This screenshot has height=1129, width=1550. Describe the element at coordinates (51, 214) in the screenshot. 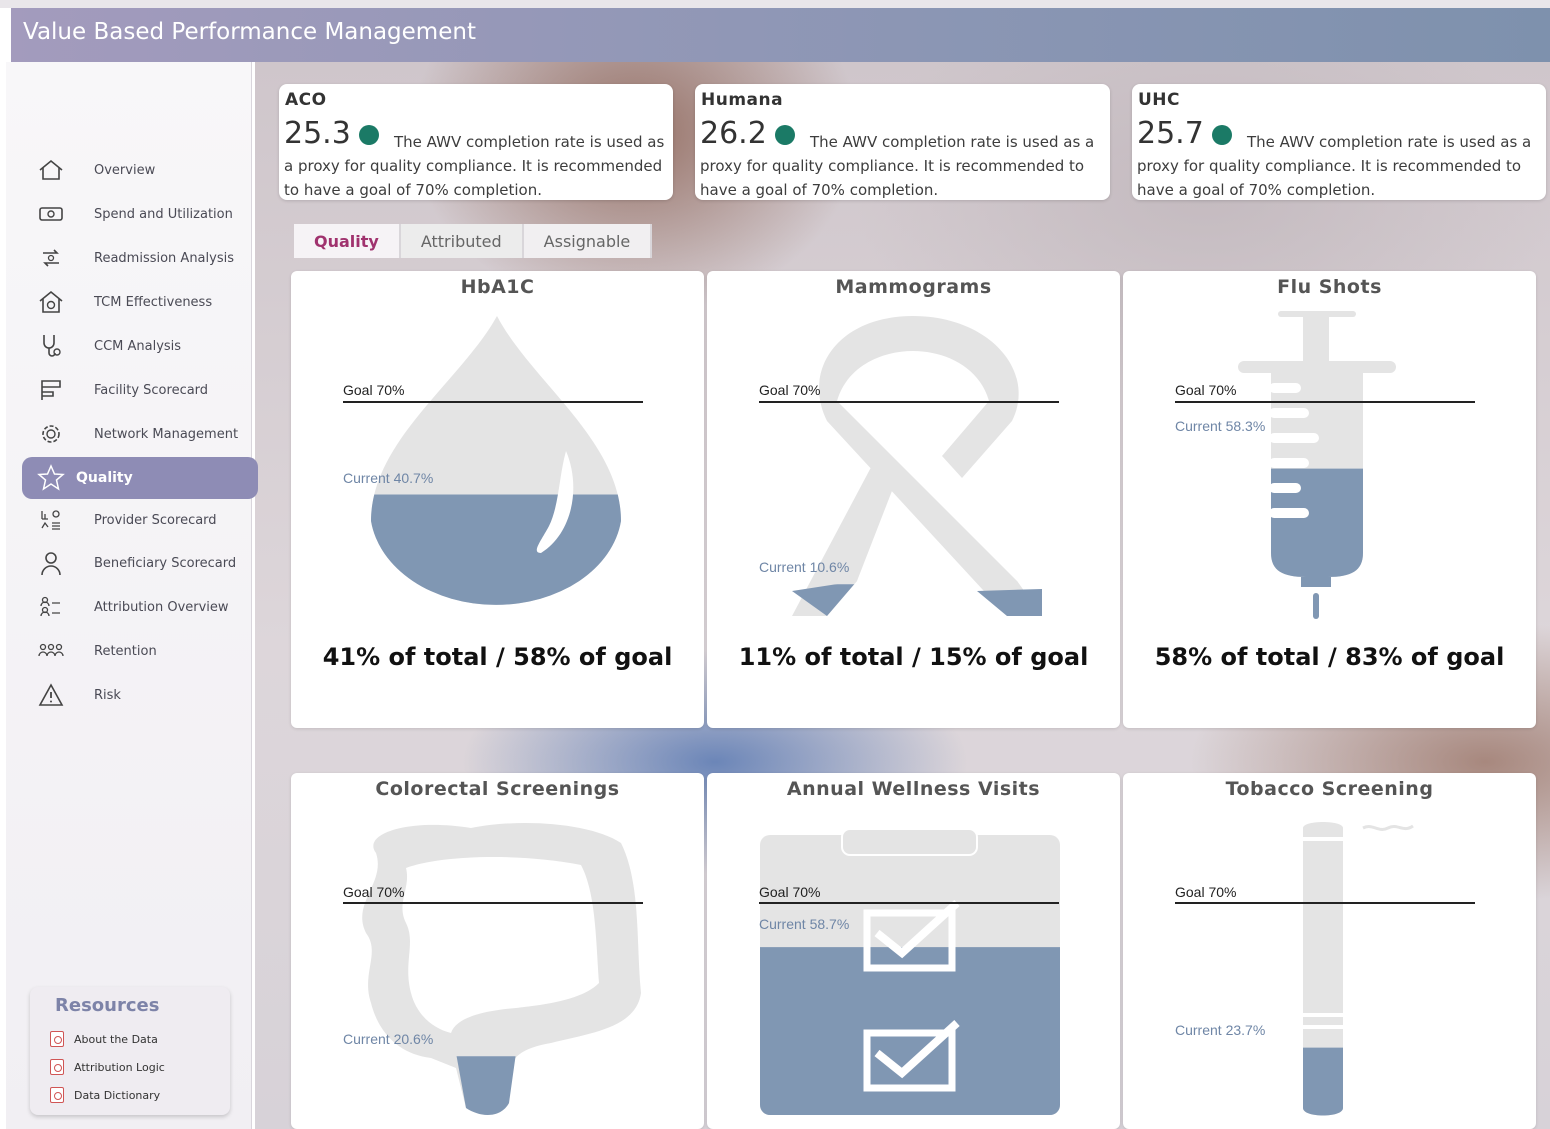

I see `money-icon` at that location.